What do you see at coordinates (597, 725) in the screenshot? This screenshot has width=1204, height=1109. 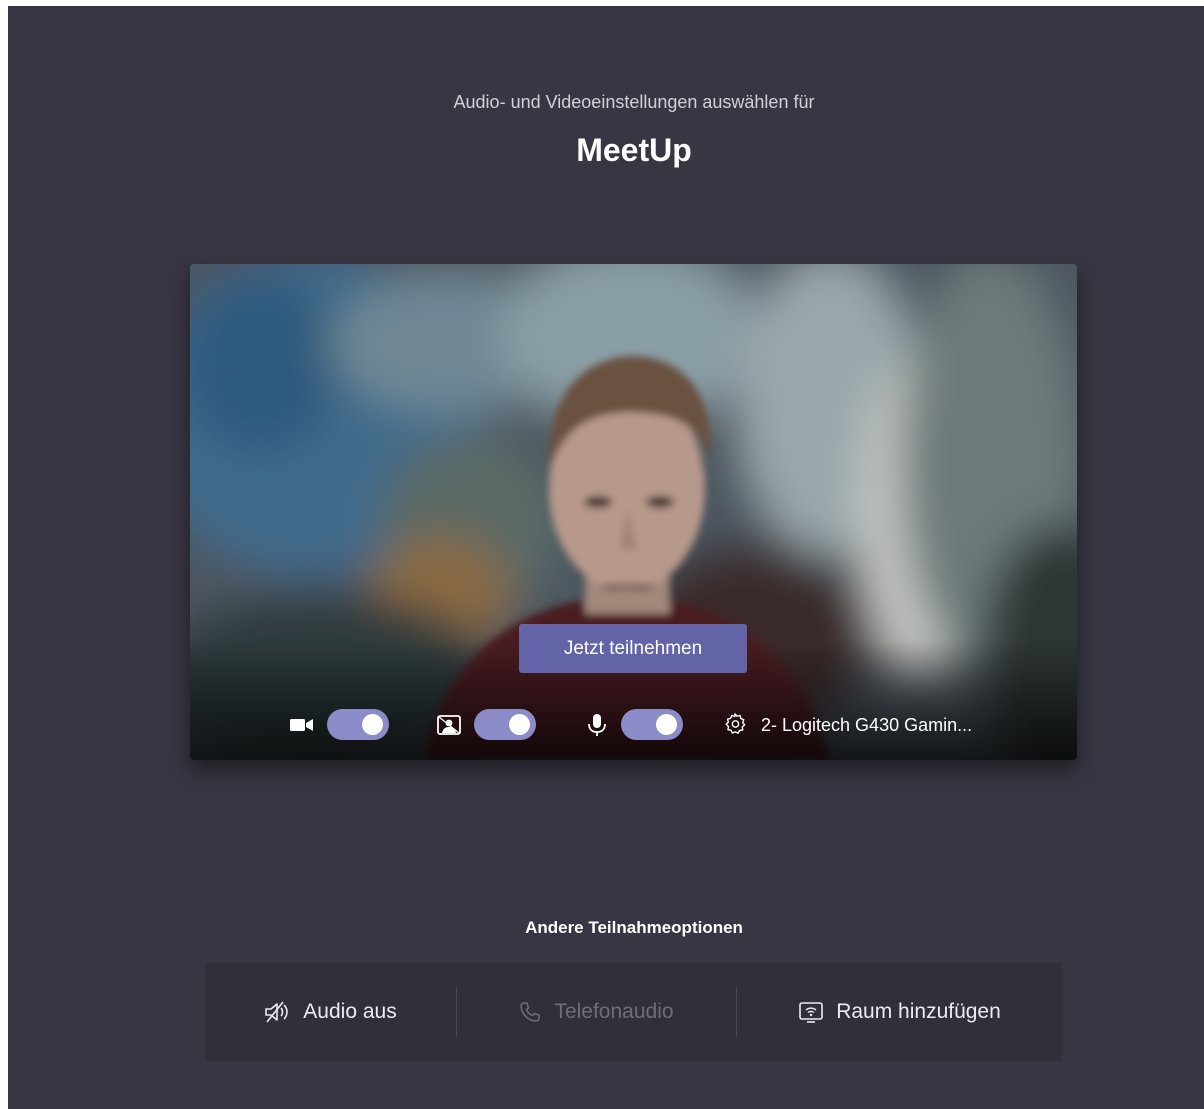 I see `microphone-icon` at bounding box center [597, 725].